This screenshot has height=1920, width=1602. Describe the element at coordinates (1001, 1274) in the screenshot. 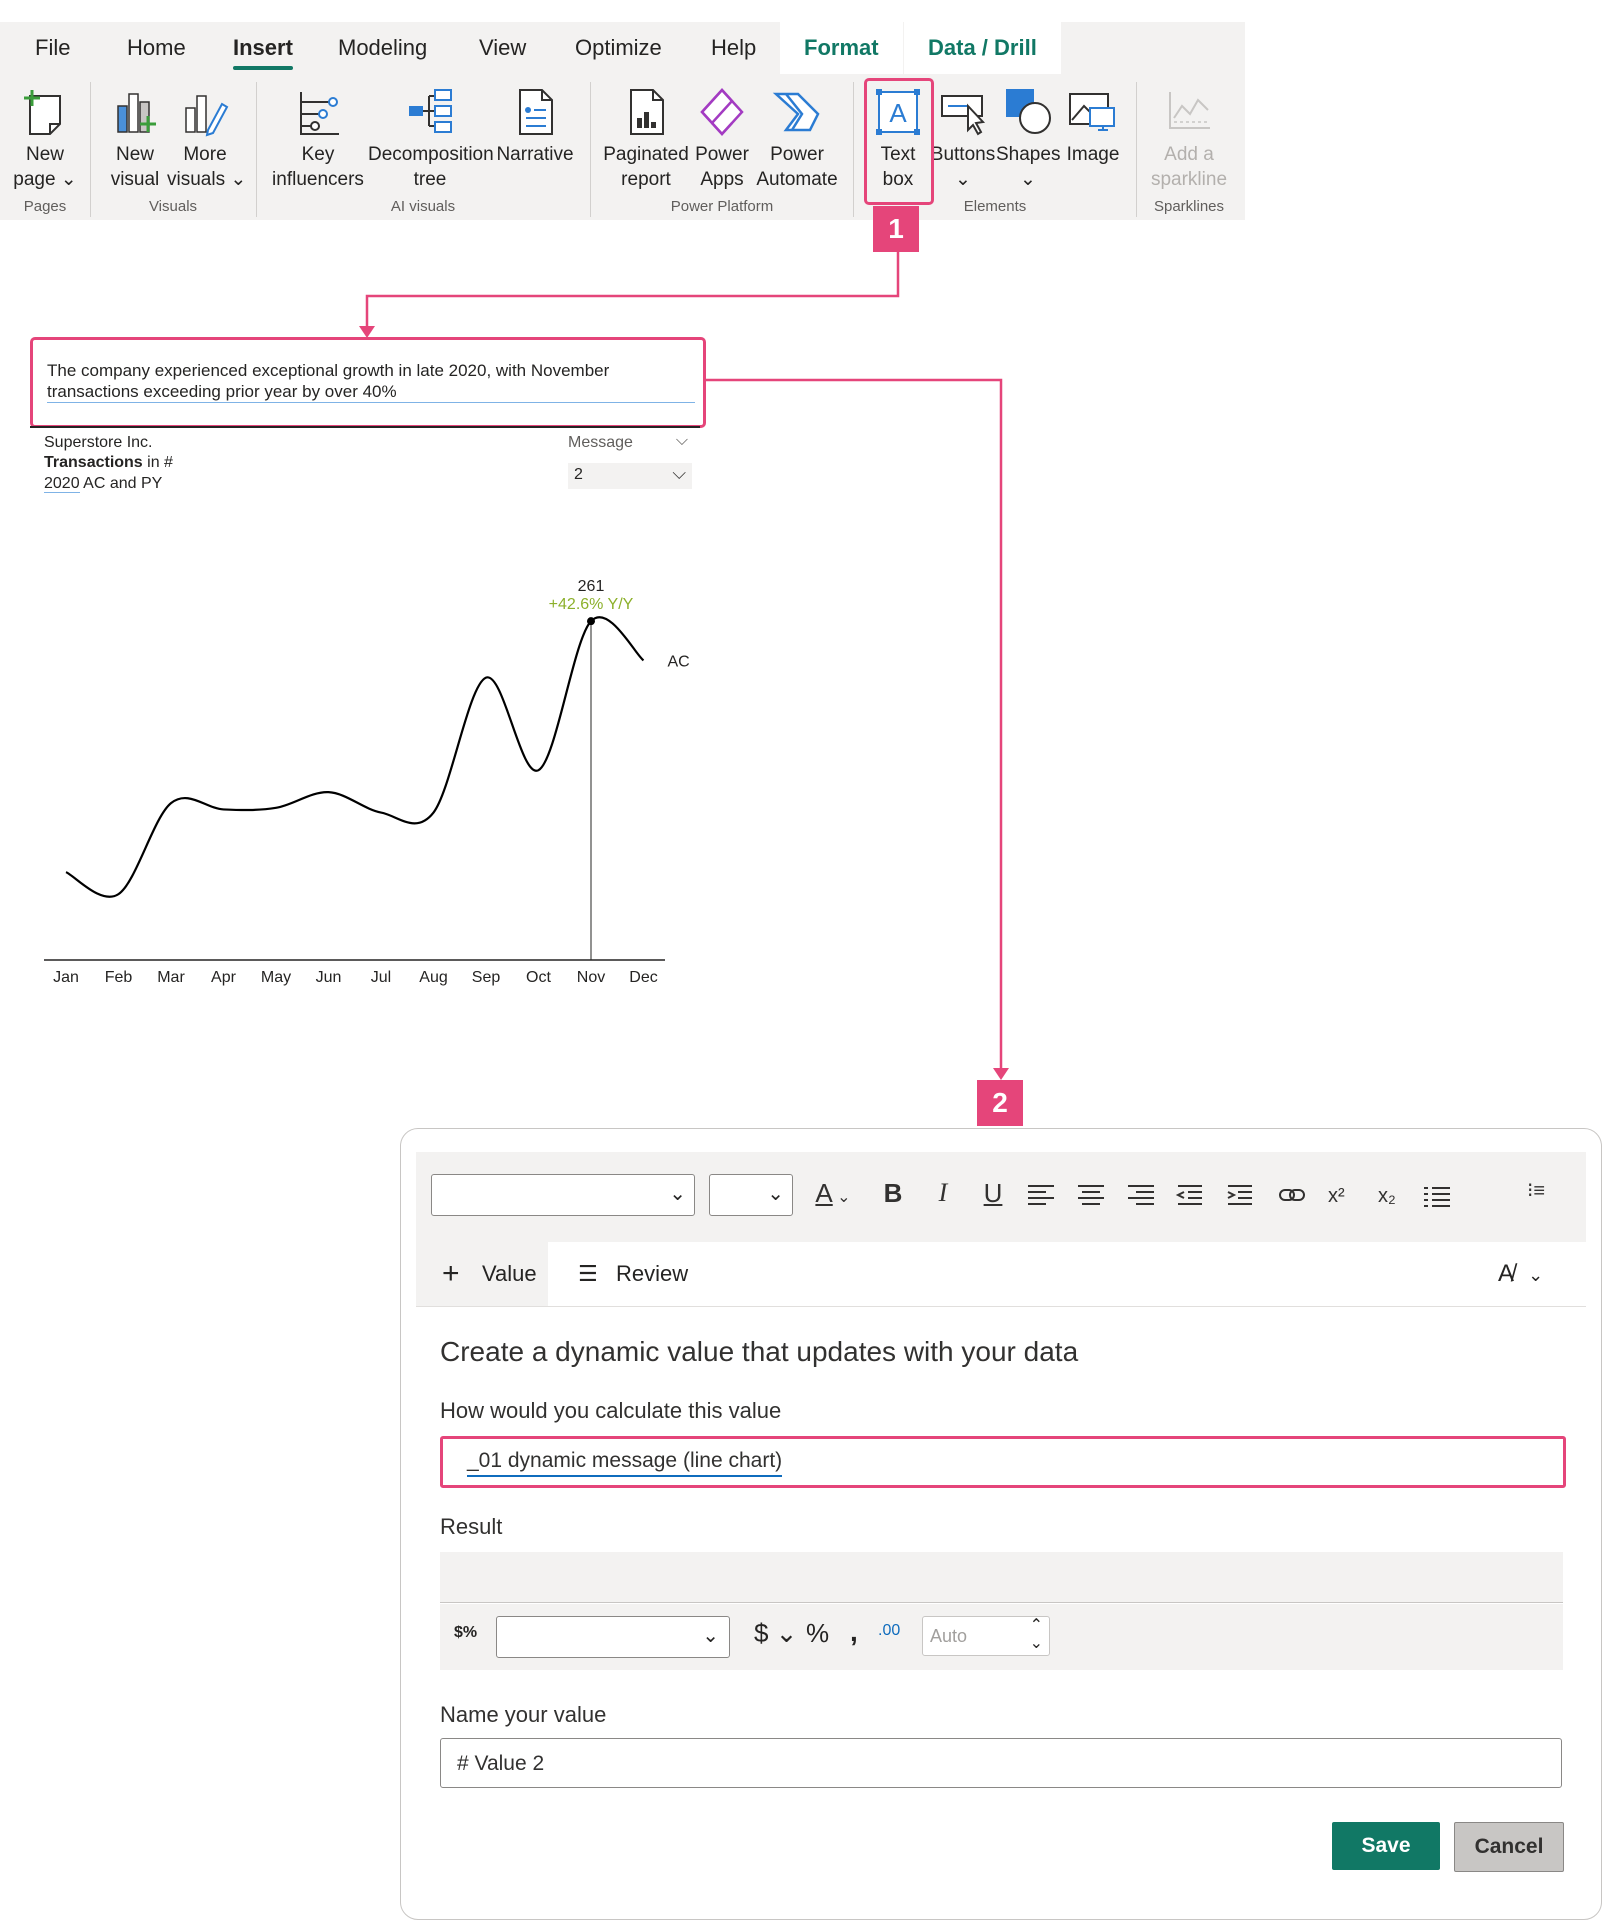

I see `dialog-tabs: + Value ☰ Review A̸ ⌄` at that location.